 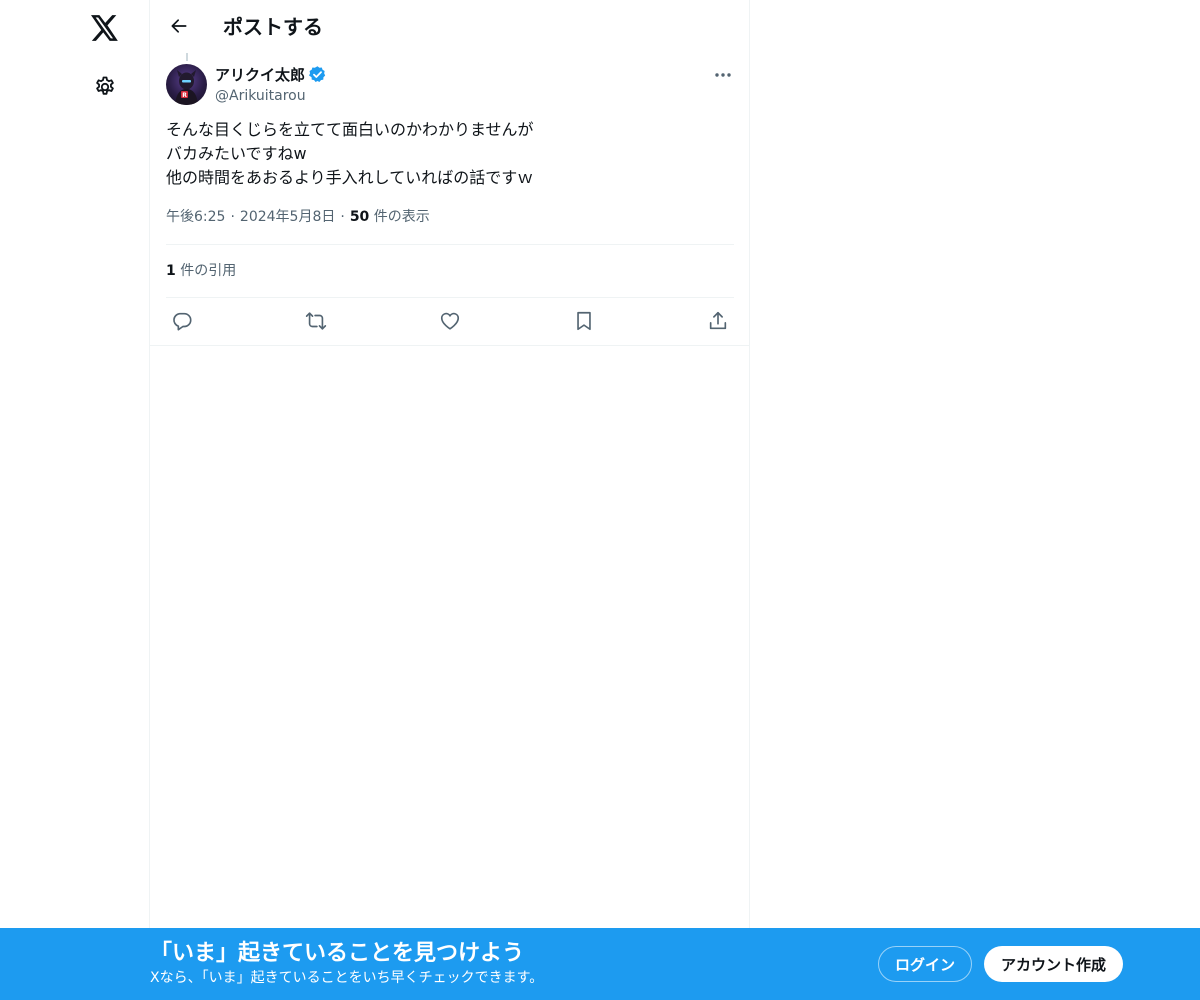 What do you see at coordinates (186, 84) in the screenshot?
I see `avatar: R` at bounding box center [186, 84].